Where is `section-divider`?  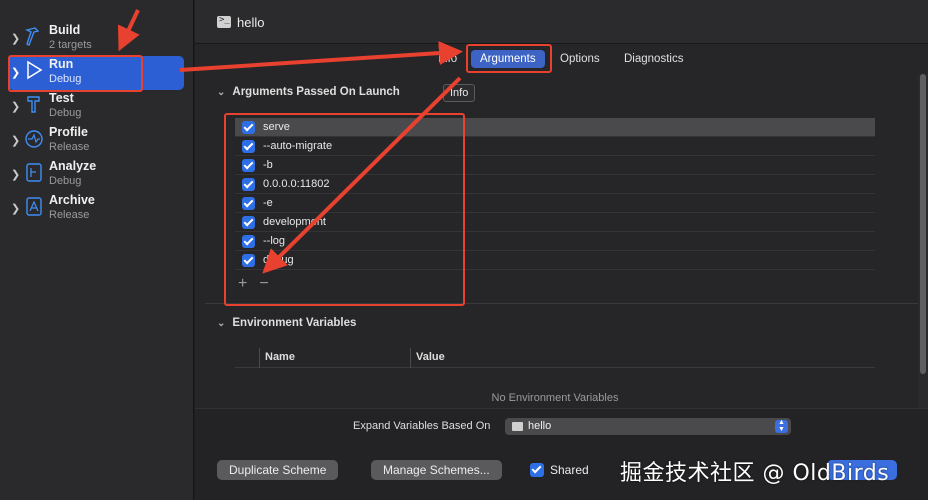
section-divider is located at coordinates (561, 303).